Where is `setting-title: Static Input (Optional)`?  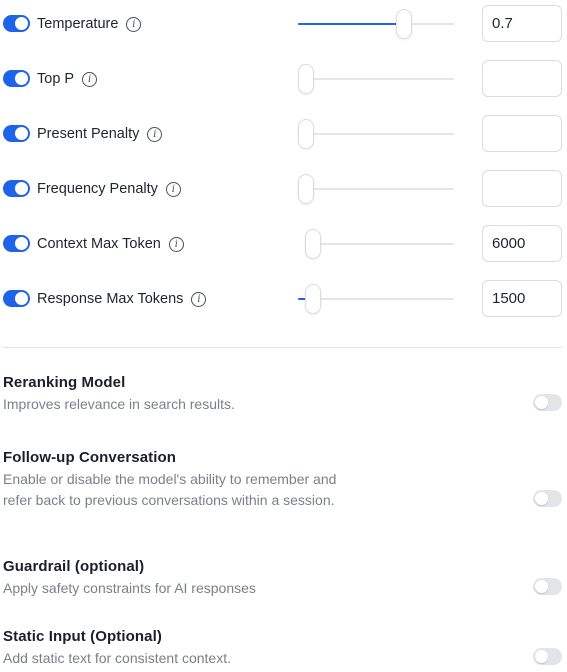
setting-title: Static Input (Optional) is located at coordinates (82, 636).